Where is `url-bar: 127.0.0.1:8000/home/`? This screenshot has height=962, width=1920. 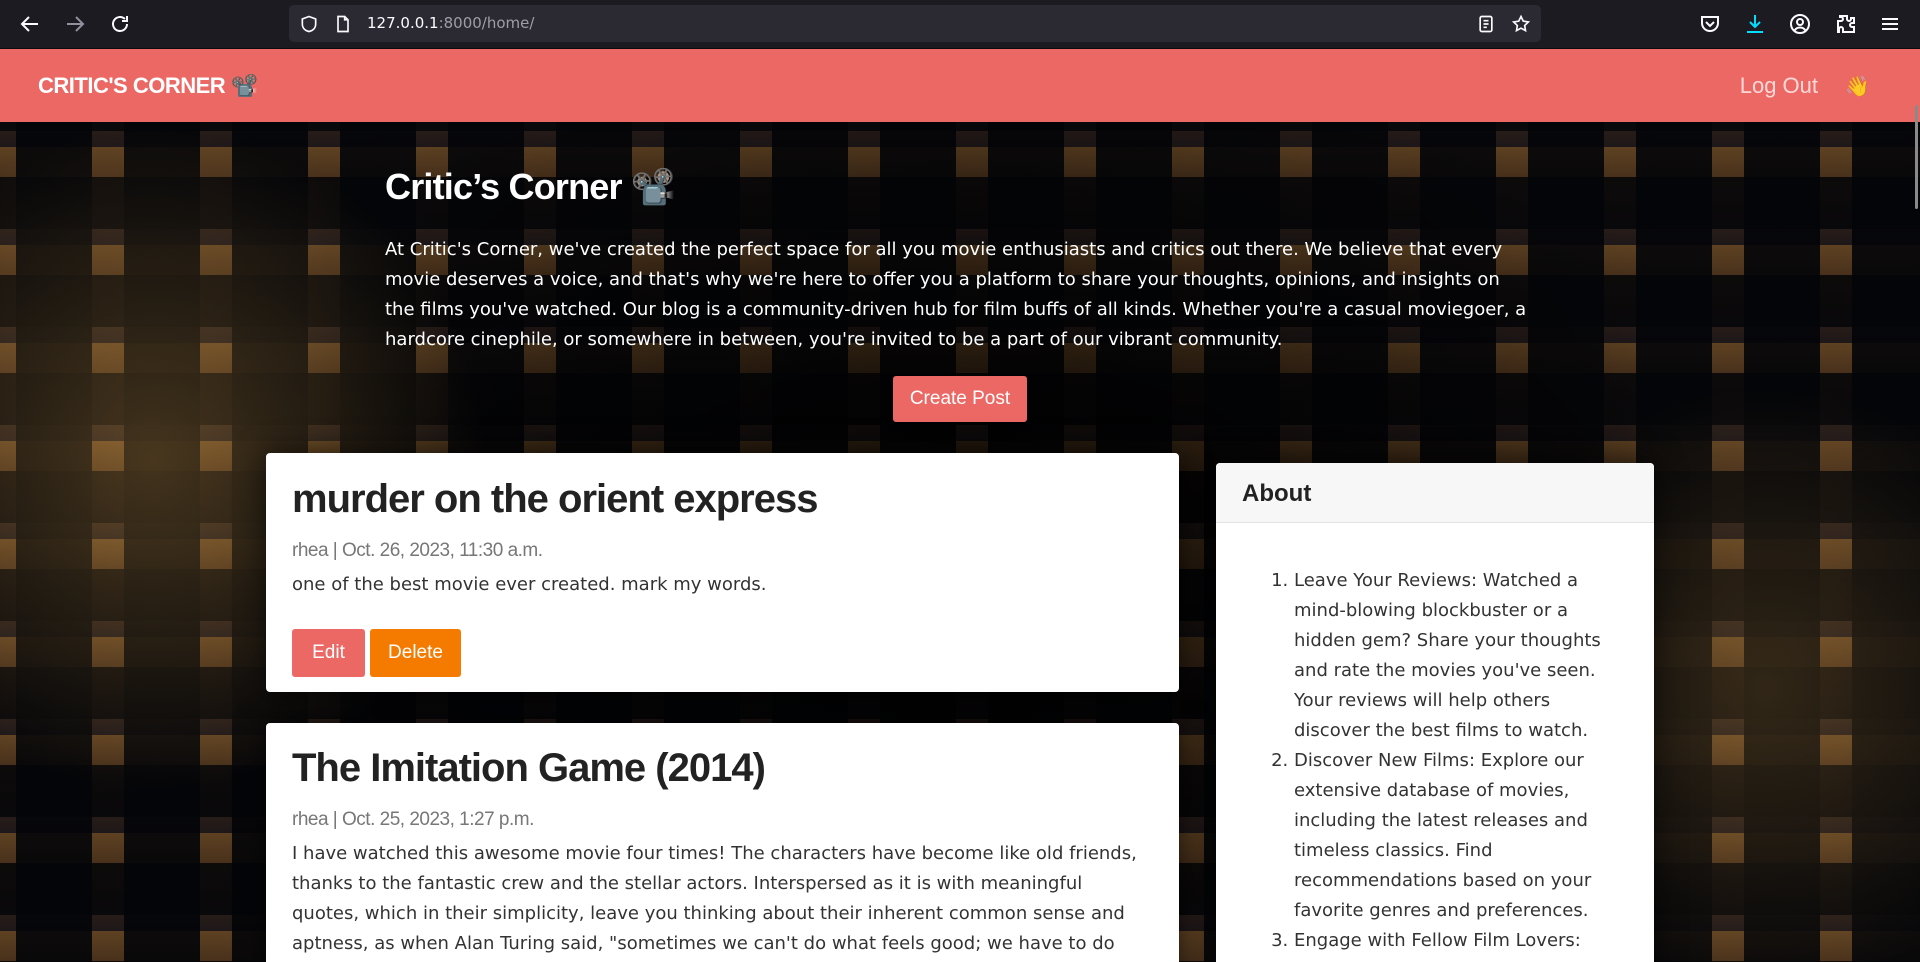 url-bar: 127.0.0.1:8000/home/ is located at coordinates (915, 23).